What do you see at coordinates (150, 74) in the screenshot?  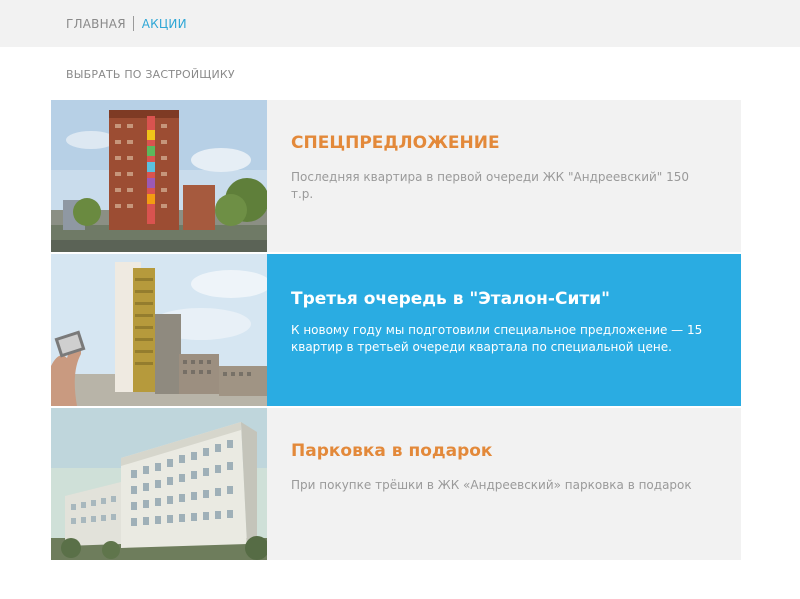 I see `filter-by-developer-link: ВЫБРАТЬ ПО ЗАСТРОЙЩИКУ` at bounding box center [150, 74].